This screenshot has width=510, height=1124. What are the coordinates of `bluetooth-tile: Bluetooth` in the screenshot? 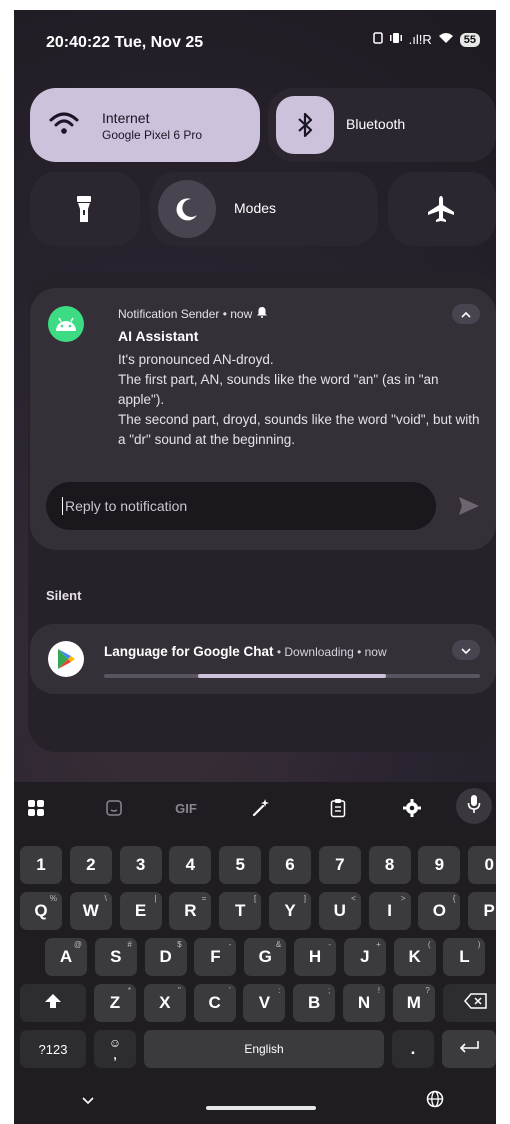 It's located at (382, 125).